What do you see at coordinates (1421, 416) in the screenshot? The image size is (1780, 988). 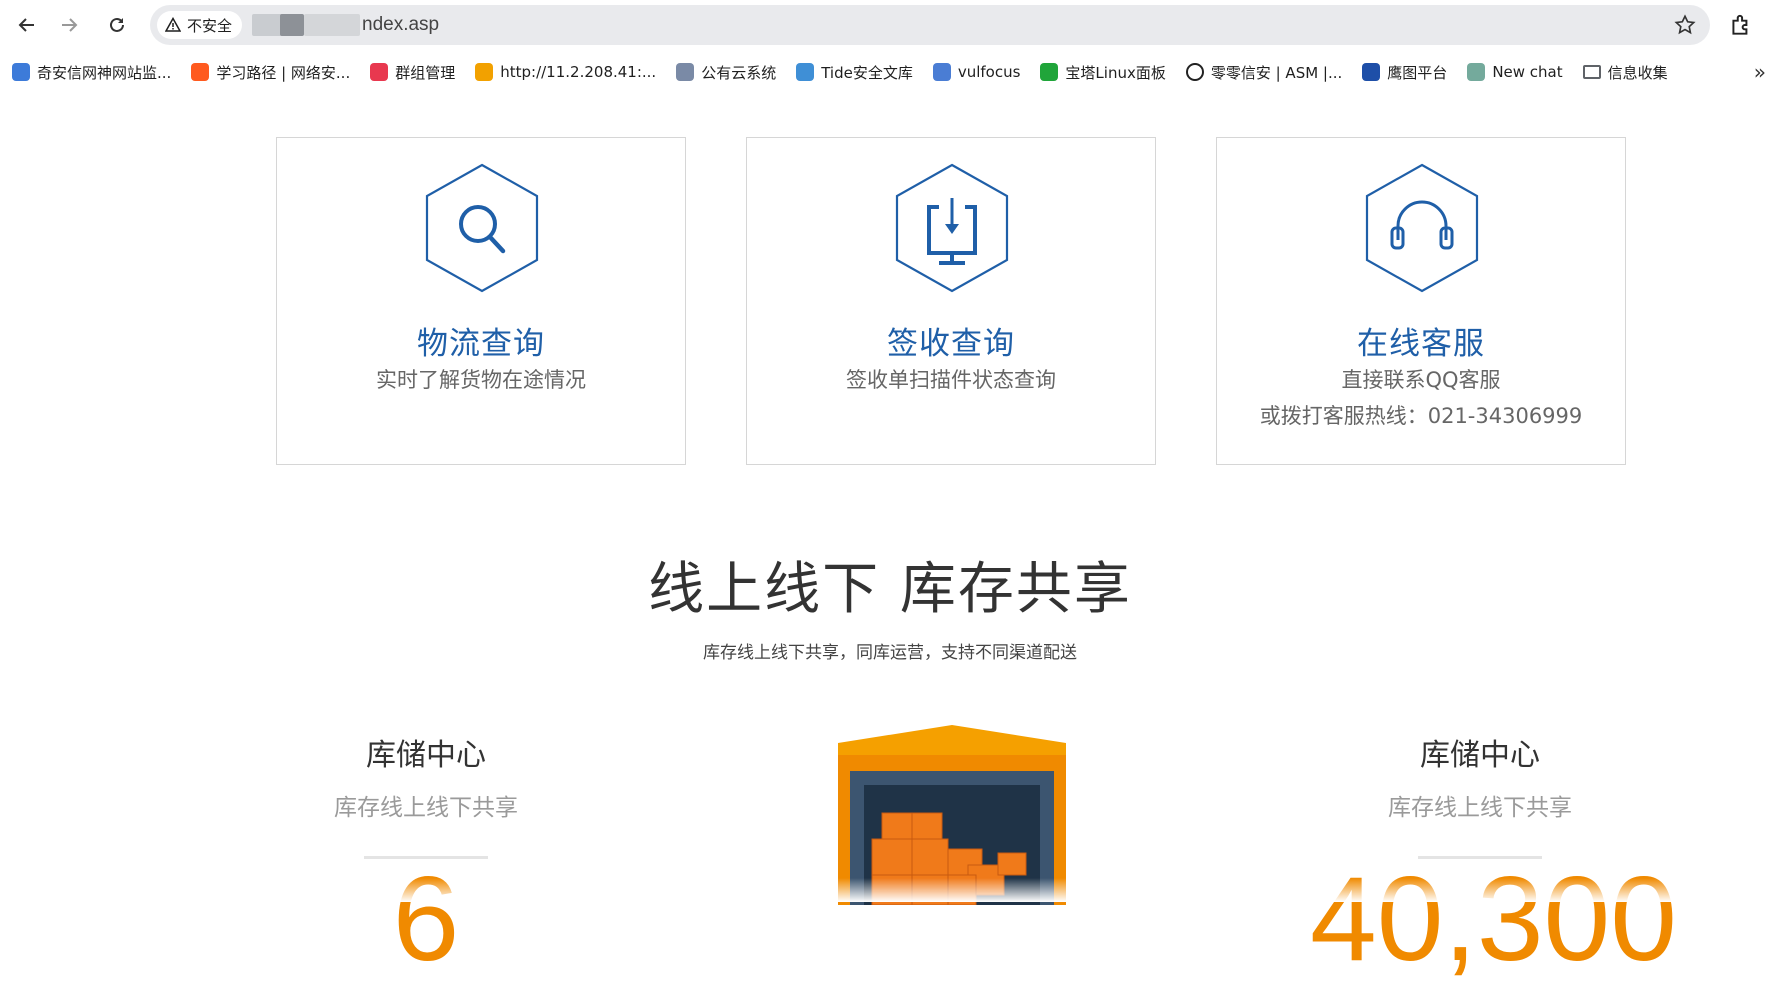 I see `hotline-text: 或拨打客服热线：021-34306999` at bounding box center [1421, 416].